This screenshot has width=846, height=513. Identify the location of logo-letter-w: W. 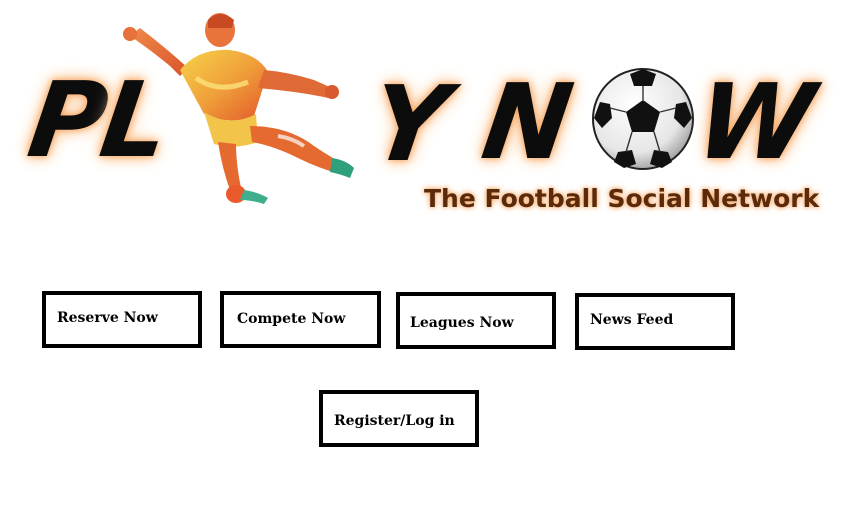
(755, 122).